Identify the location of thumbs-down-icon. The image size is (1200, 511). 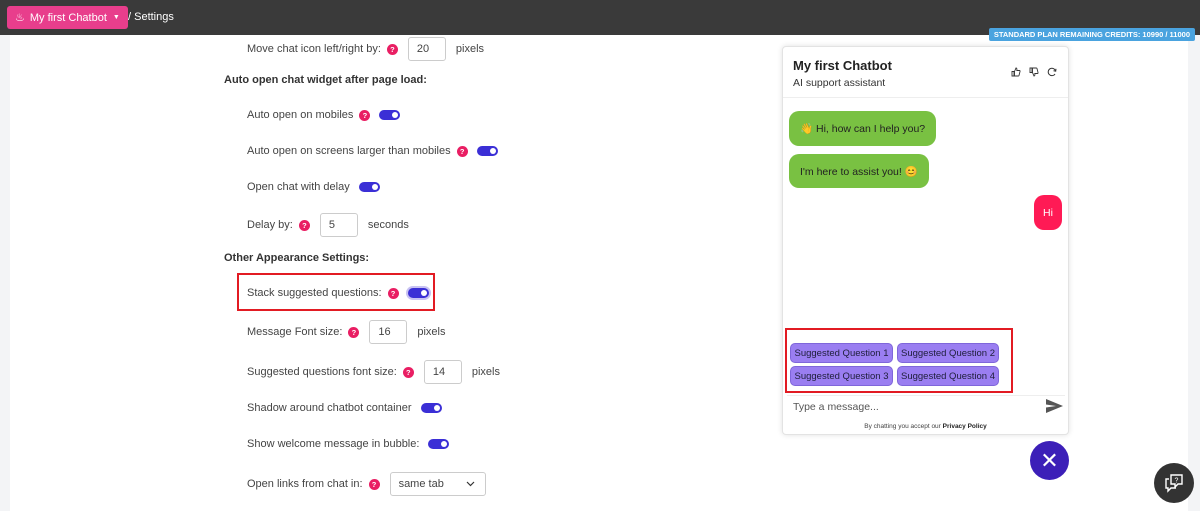
(1034, 72).